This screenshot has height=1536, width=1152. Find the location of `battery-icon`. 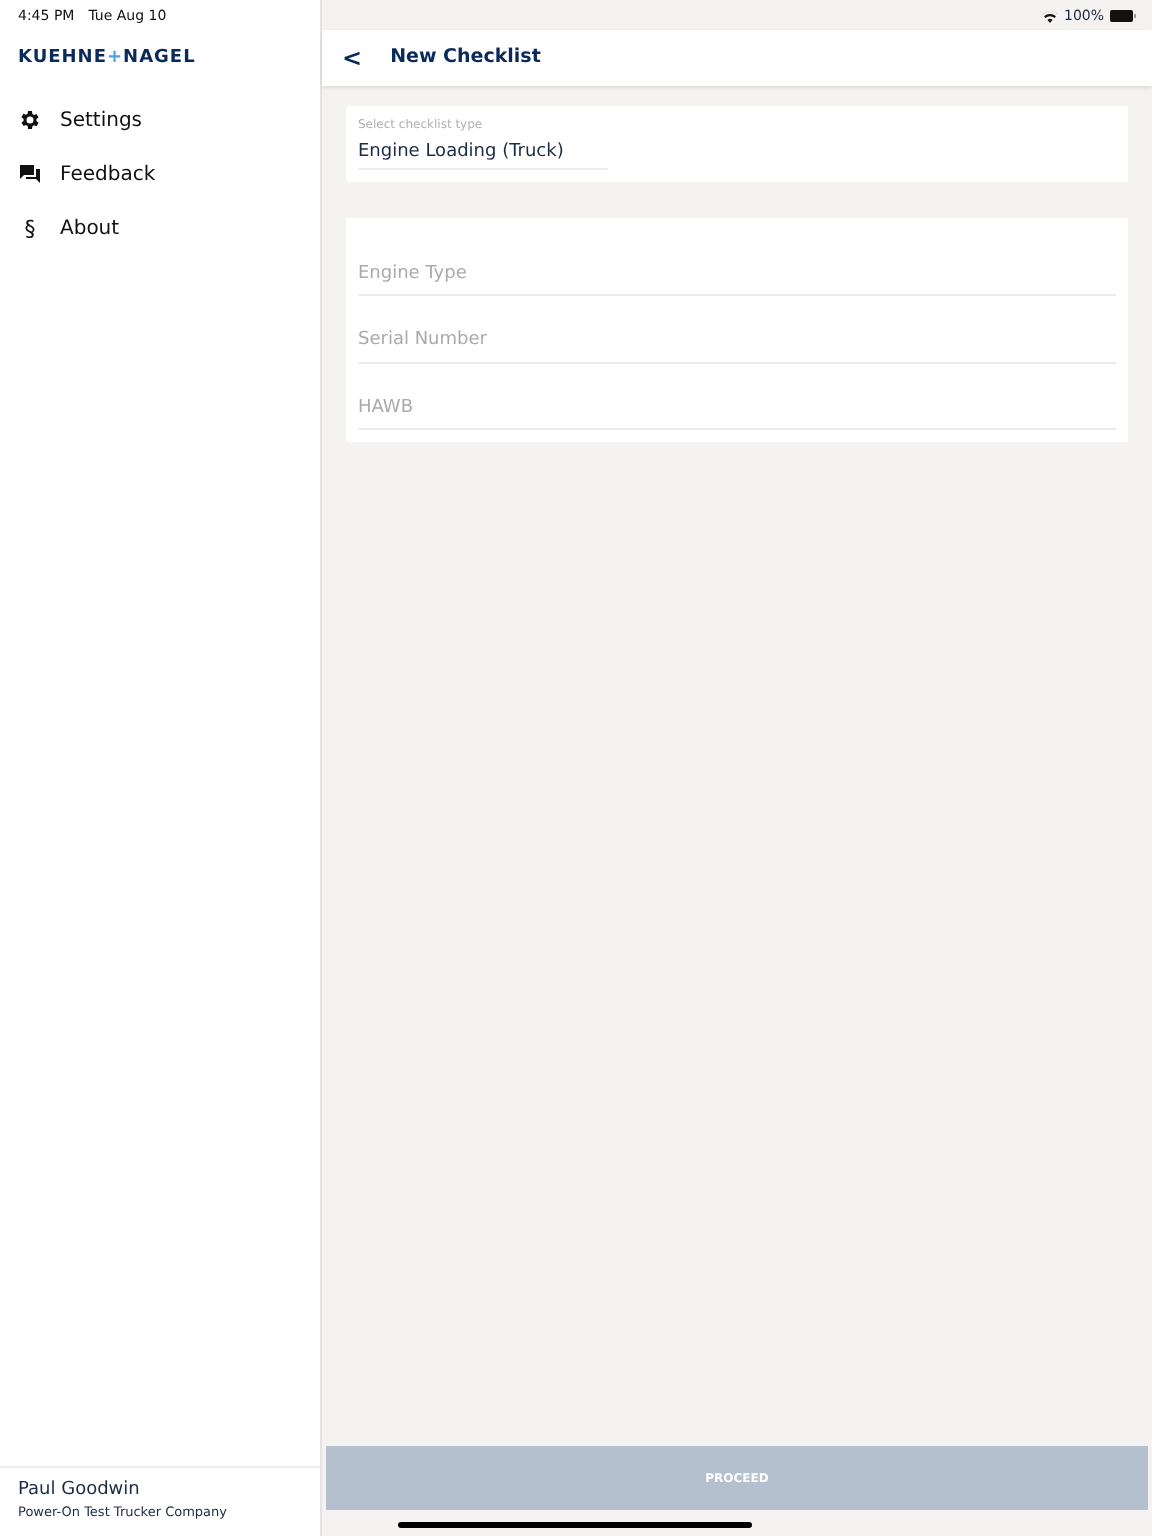

battery-icon is located at coordinates (1123, 16).